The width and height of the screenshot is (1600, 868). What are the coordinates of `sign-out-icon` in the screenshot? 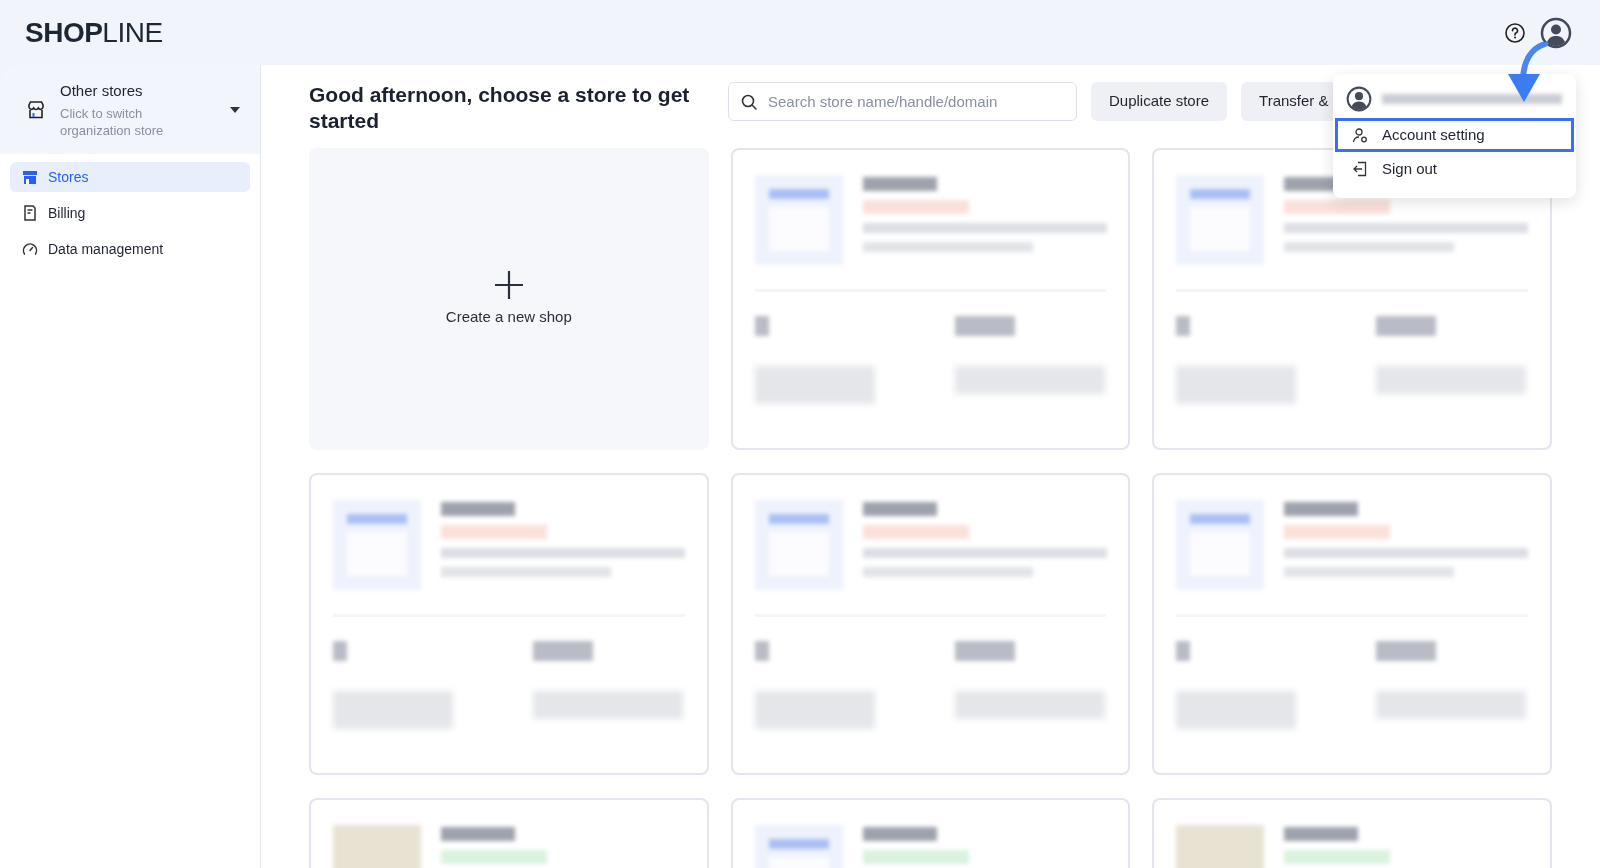 It's located at (1360, 169).